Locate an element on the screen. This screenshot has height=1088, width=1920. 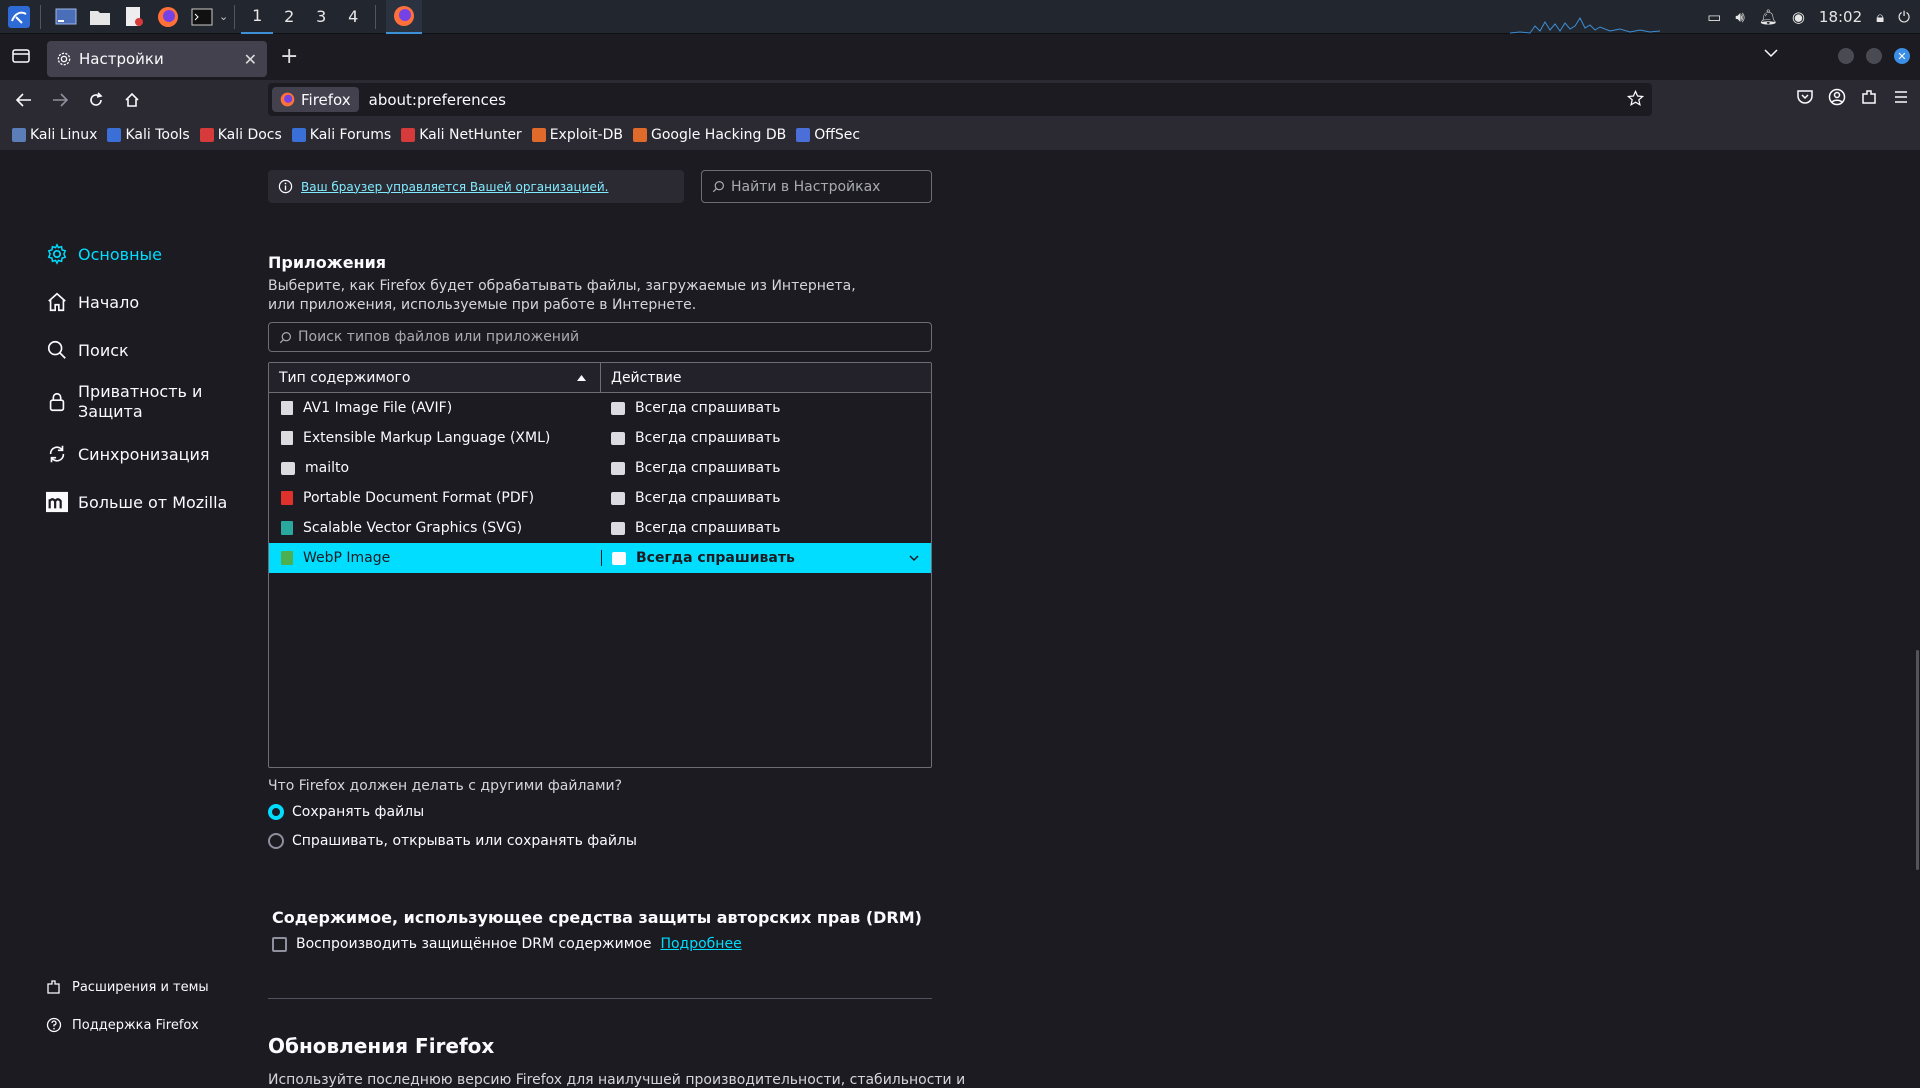
kali-forums-icon is located at coordinates (298, 135).